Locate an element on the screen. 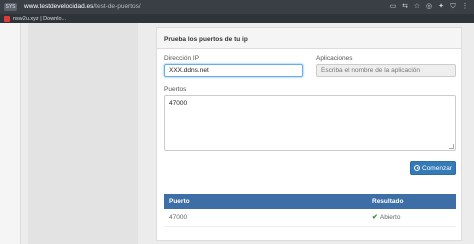 The image size is (474, 244). results-table-header: Puerto Resultado is located at coordinates (310, 201).